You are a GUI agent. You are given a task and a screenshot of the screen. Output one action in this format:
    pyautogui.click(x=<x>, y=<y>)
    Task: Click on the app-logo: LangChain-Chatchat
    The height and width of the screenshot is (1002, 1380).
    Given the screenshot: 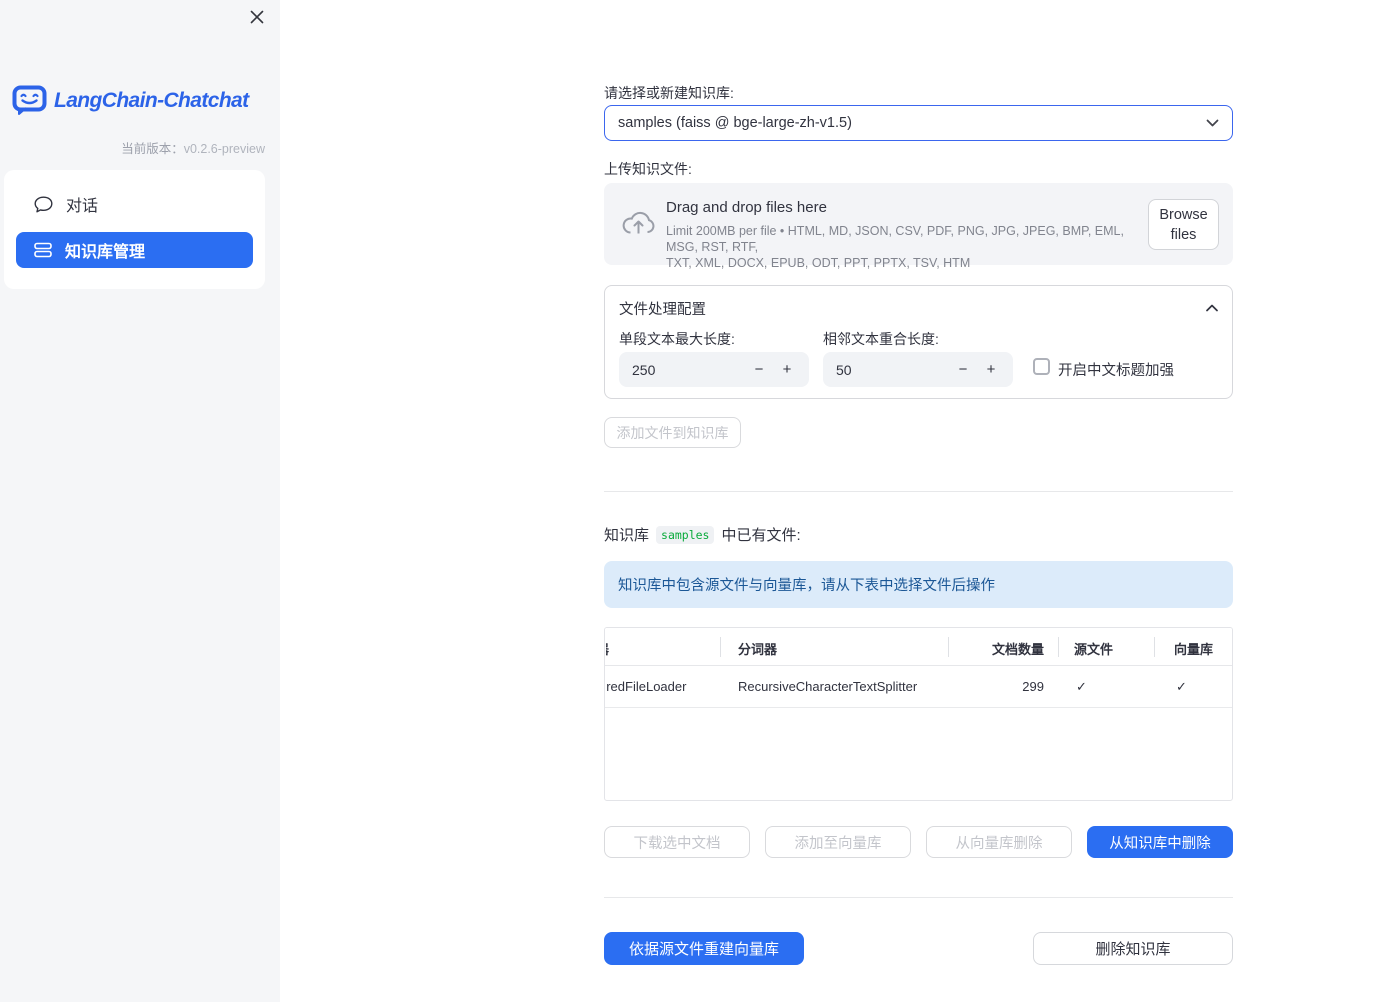 What is the action you would take?
    pyautogui.click(x=130, y=100)
    